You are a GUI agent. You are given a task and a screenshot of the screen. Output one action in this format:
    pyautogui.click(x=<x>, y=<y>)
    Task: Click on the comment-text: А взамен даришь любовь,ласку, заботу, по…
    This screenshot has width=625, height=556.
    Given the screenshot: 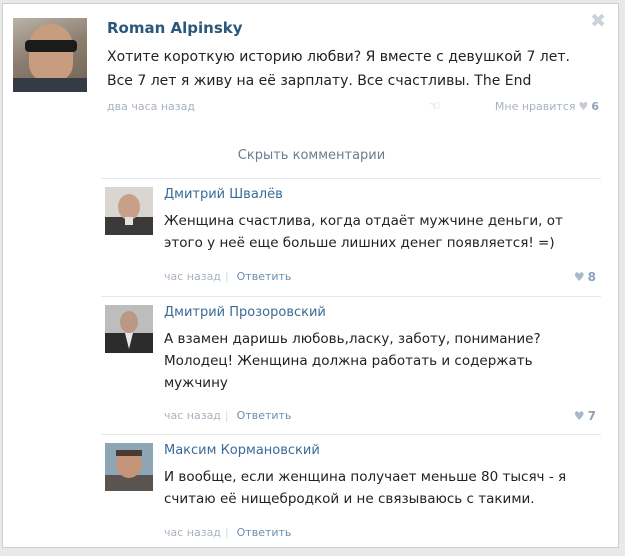 What is the action you would take?
    pyautogui.click(x=352, y=361)
    